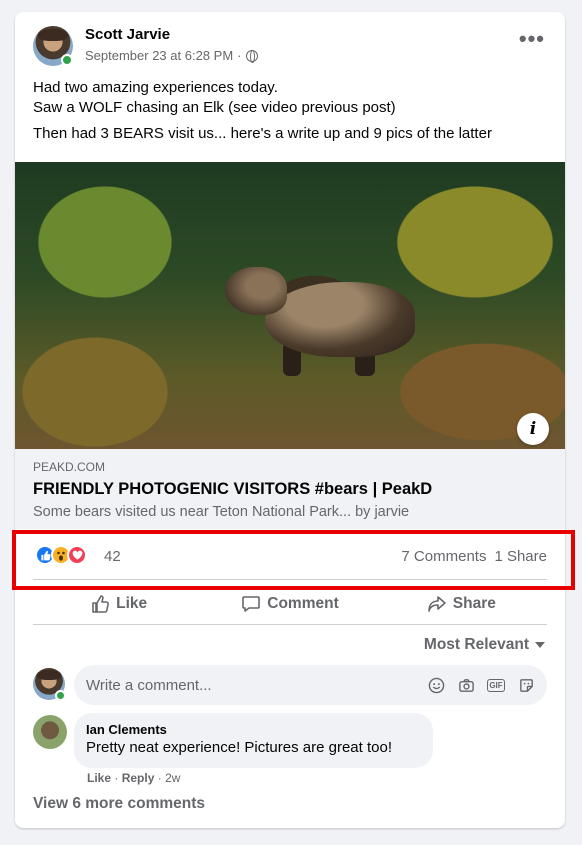  I want to click on post-timestamp: September 23 at 6:28 PM, so click(159, 55).